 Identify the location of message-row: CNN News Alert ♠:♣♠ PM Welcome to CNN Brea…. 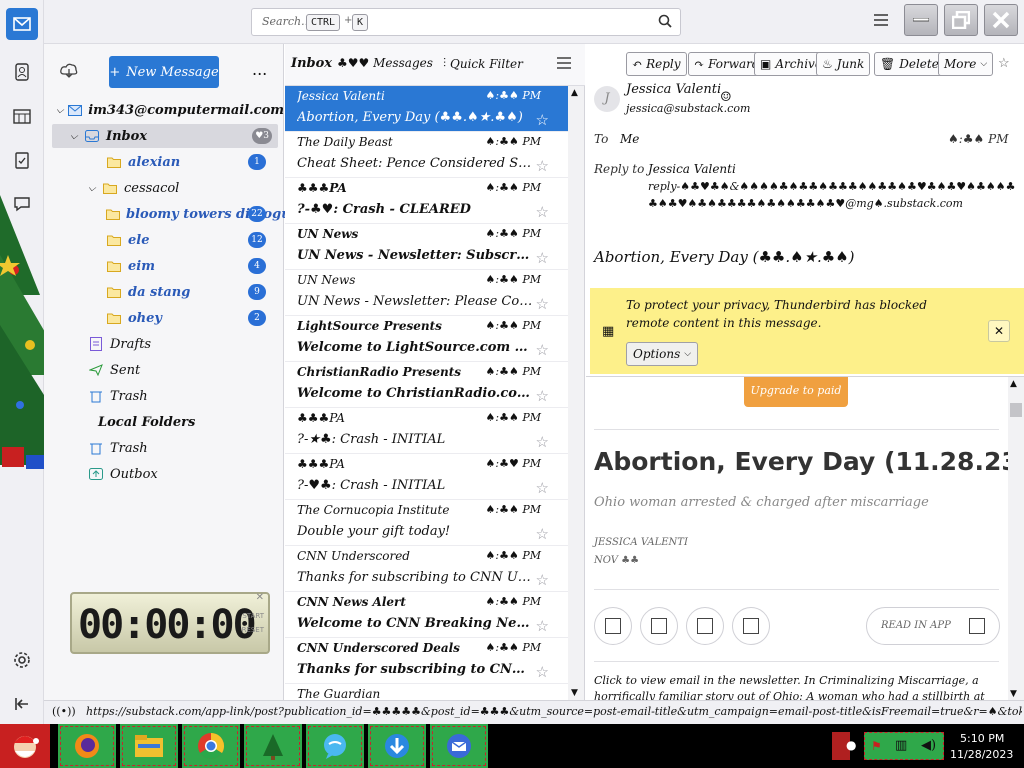
(427, 615).